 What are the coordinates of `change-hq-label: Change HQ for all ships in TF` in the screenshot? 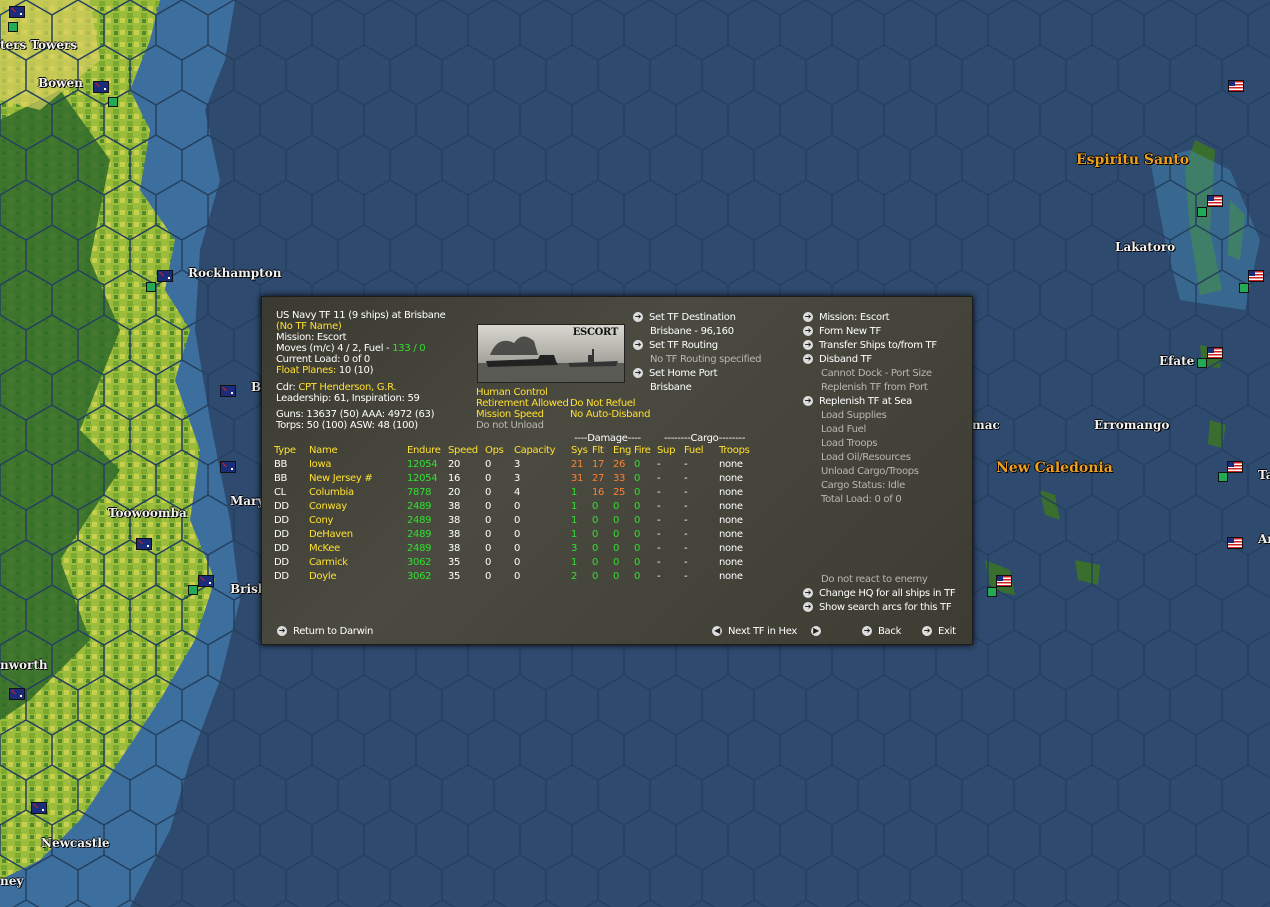 It's located at (887, 593).